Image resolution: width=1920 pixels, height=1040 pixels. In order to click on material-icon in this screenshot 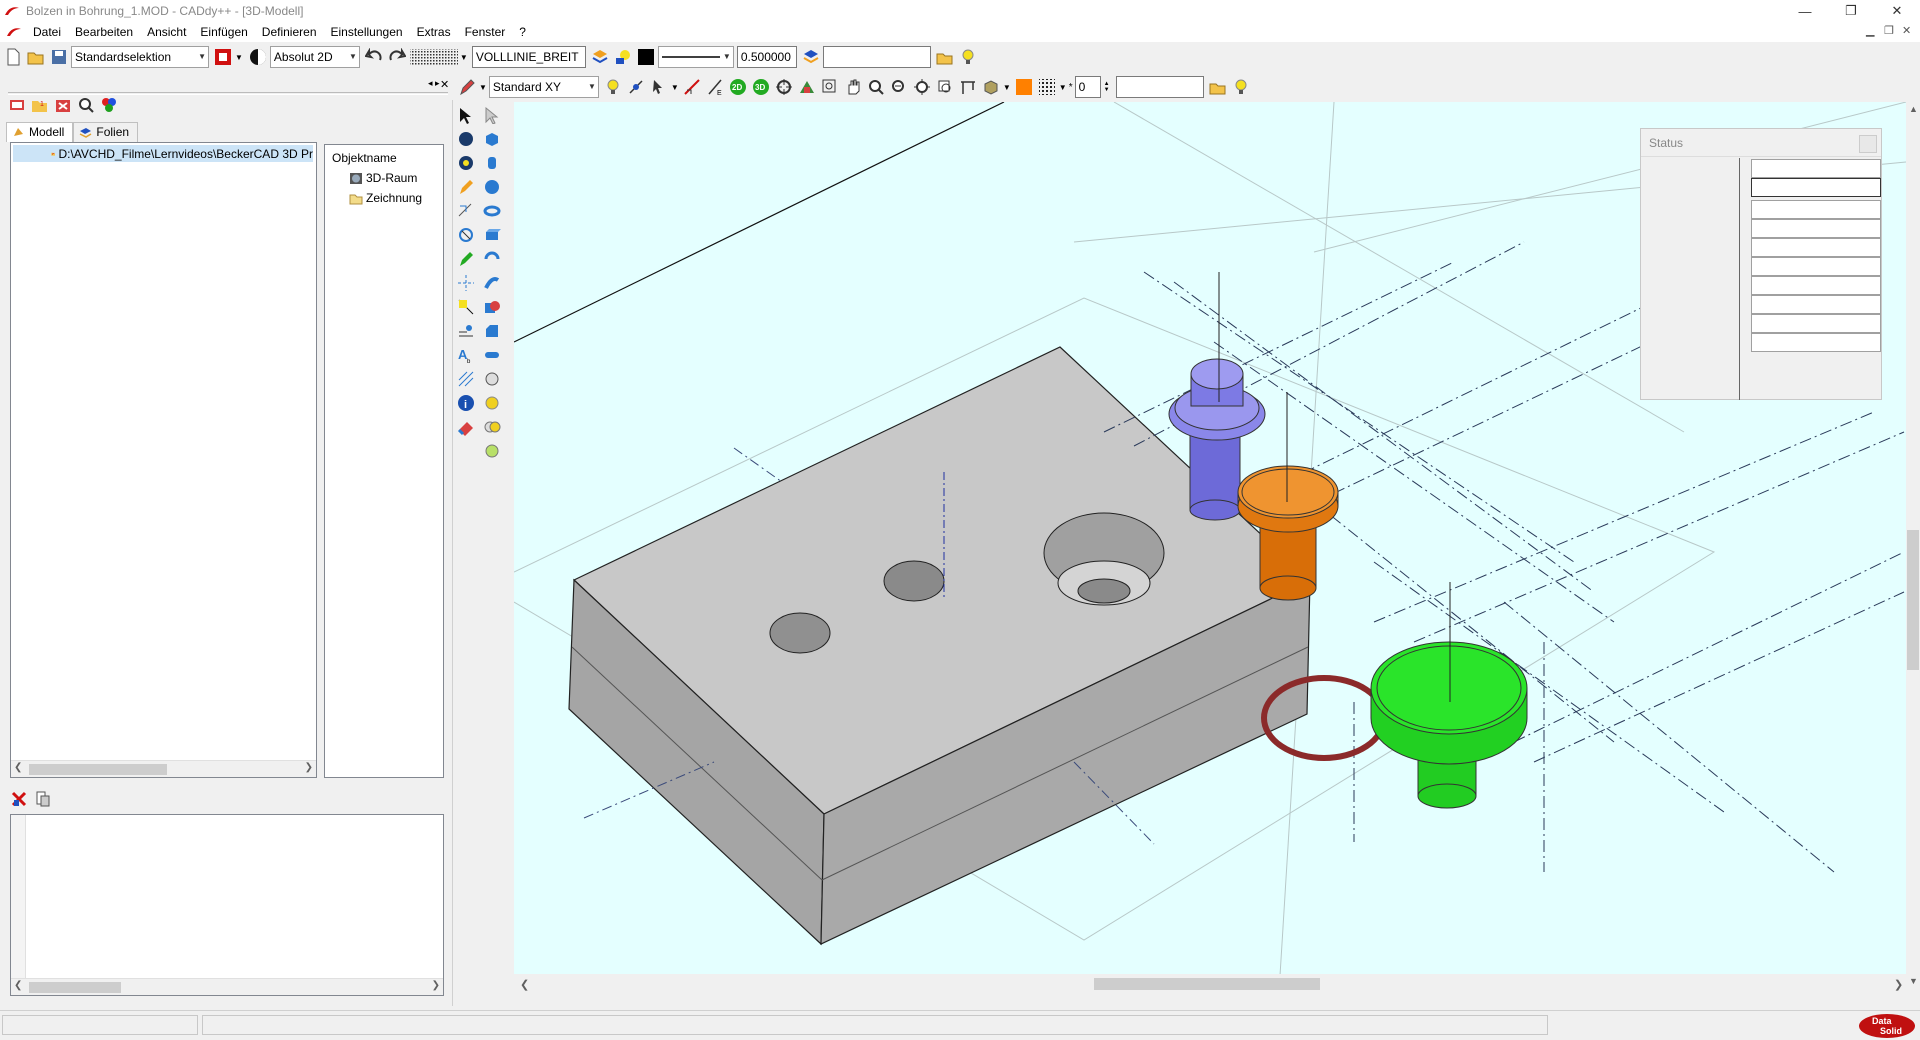, I will do `click(492, 403)`.